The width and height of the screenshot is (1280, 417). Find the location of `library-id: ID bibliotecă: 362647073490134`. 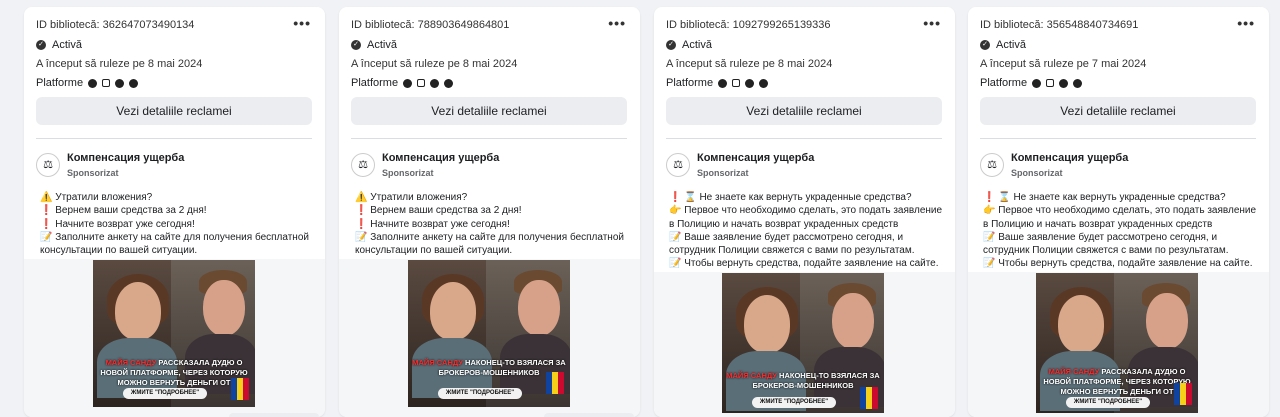

library-id: ID bibliotecă: 362647073490134 is located at coordinates (115, 25).